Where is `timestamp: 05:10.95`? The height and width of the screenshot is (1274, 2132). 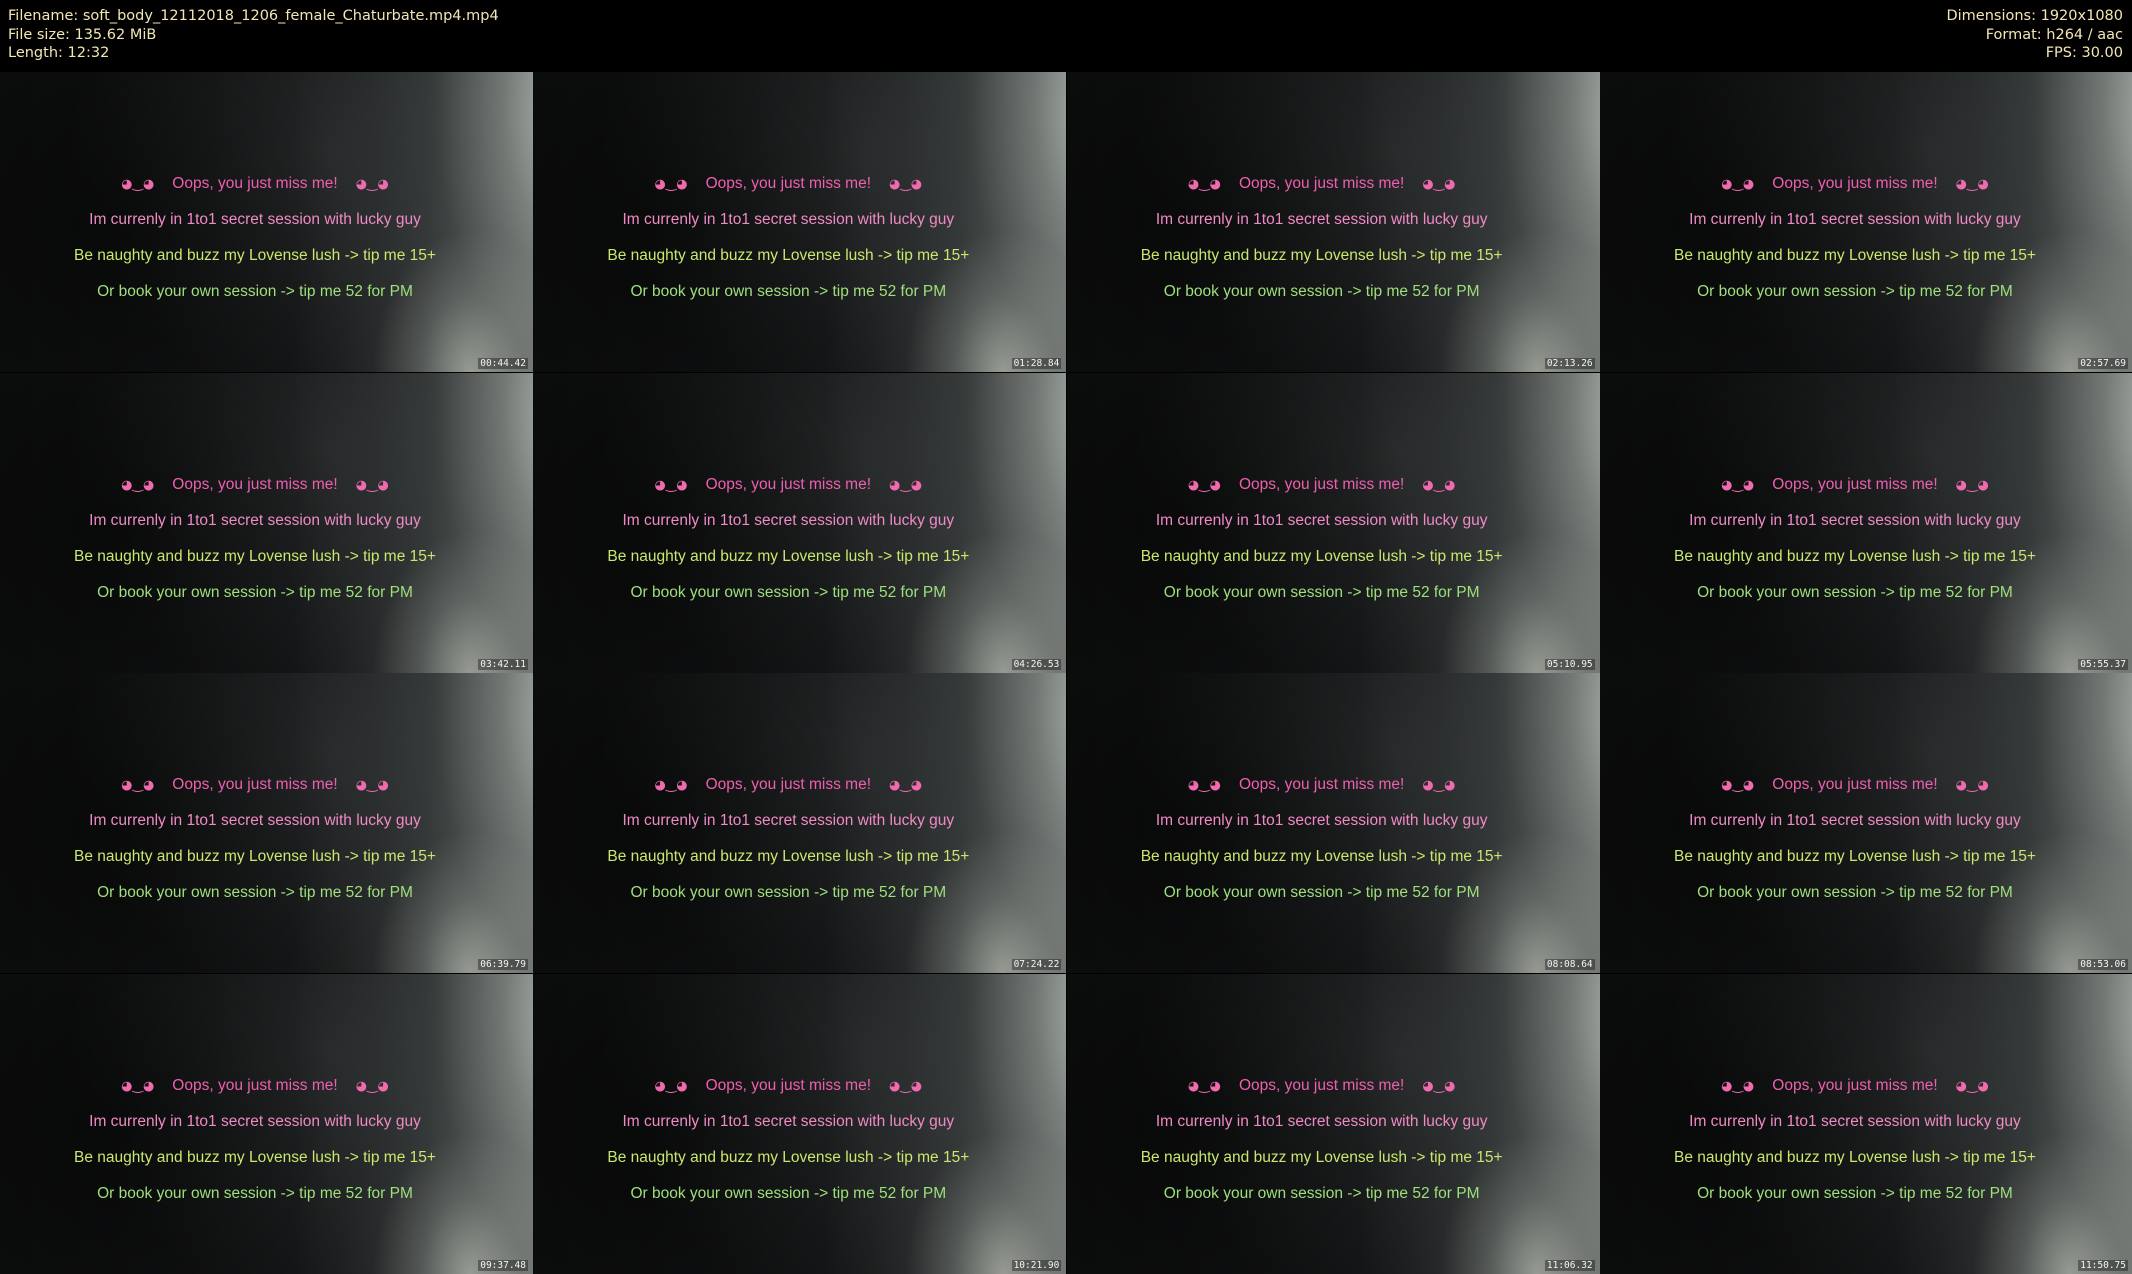
timestamp: 05:10.95 is located at coordinates (1569, 664).